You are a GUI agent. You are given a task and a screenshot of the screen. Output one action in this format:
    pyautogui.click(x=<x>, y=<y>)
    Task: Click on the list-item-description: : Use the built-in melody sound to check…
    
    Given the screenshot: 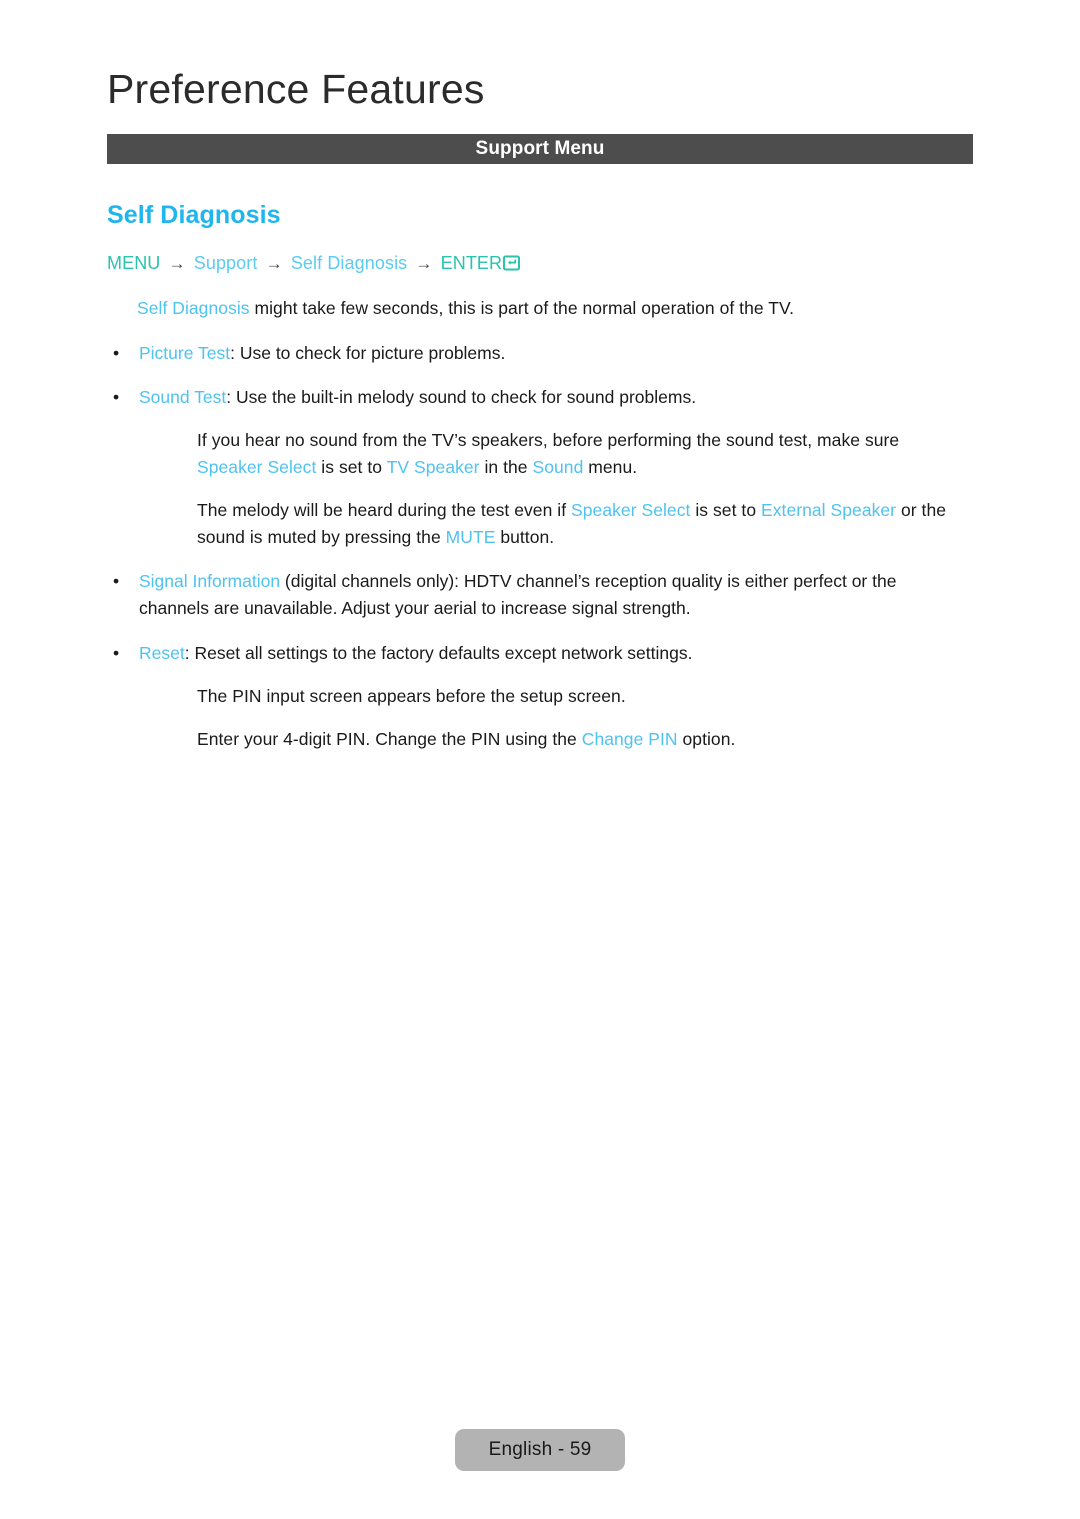 What is the action you would take?
    pyautogui.click(x=461, y=396)
    